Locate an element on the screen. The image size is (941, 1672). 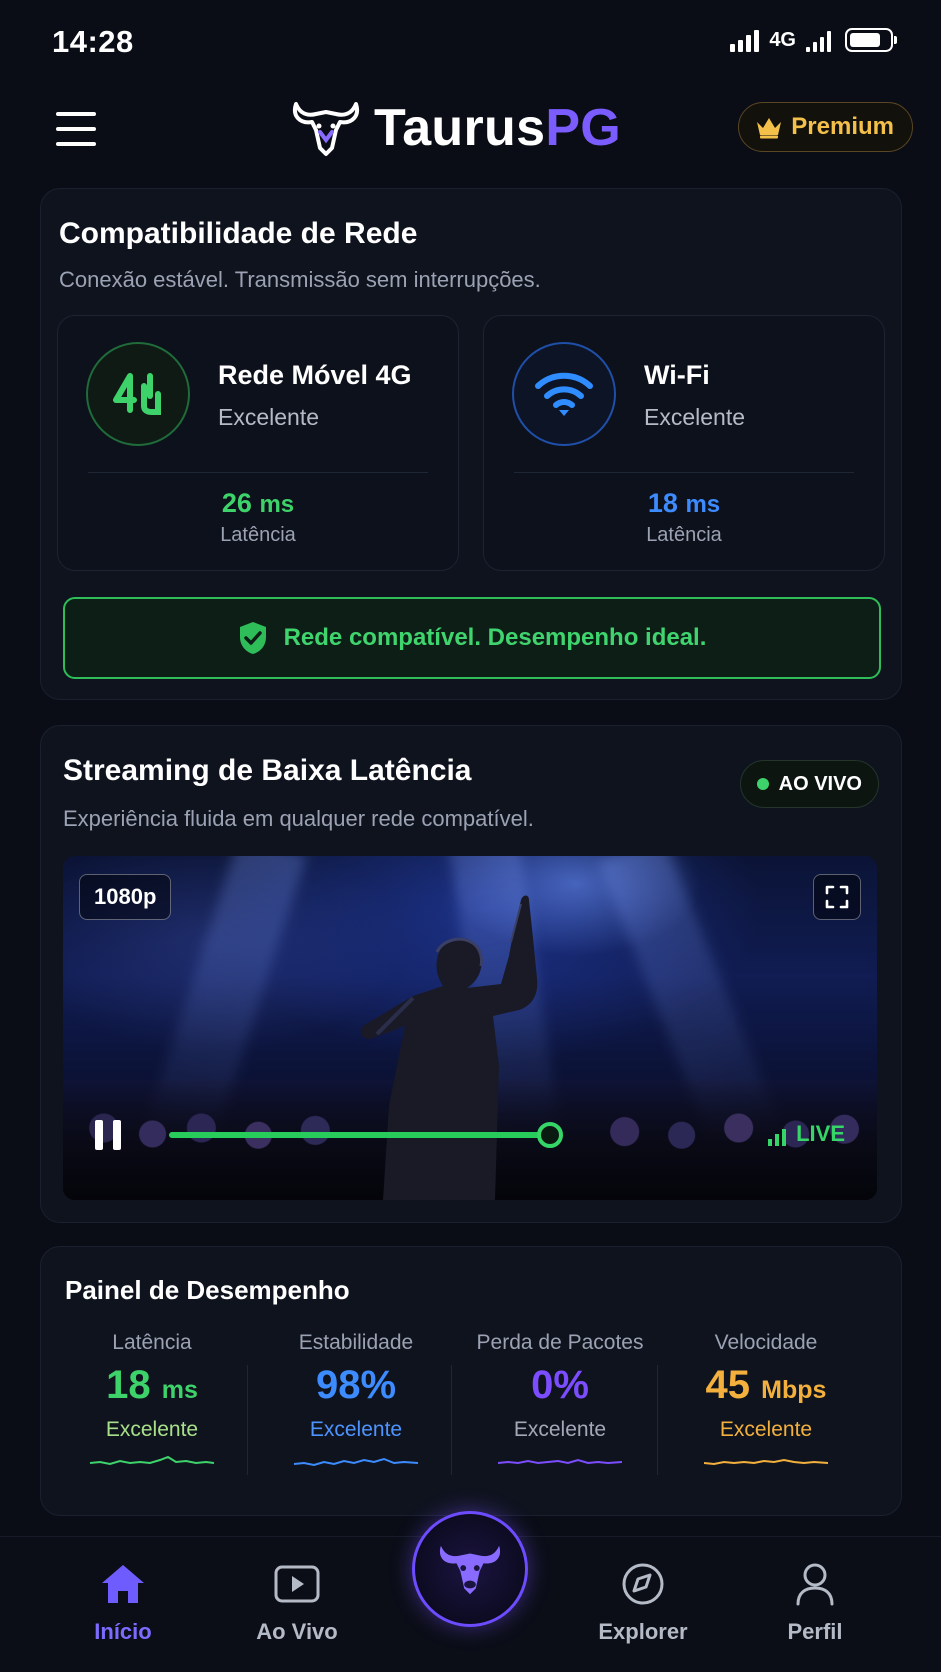
compatibility-text: Rede compatível. Desempenho ideal. is located at coordinates (495, 637).